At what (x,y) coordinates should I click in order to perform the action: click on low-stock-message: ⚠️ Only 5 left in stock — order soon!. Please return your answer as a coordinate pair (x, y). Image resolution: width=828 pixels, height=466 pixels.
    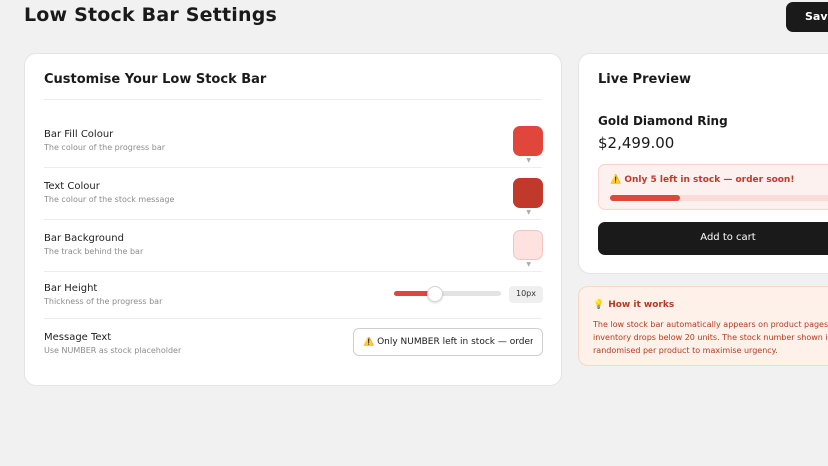
    Looking at the image, I should click on (702, 180).